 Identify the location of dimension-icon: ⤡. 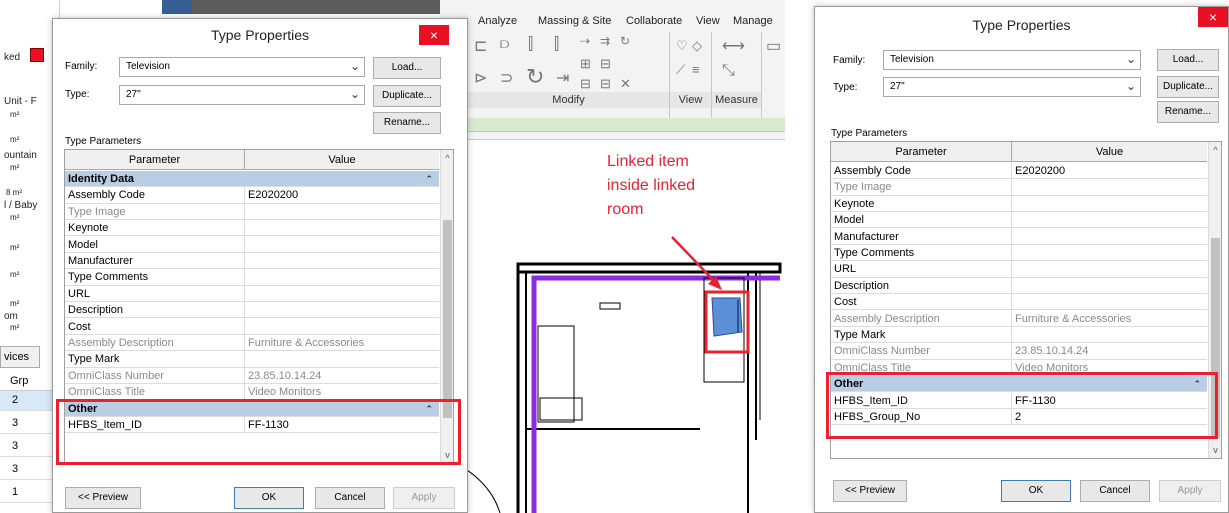
(728, 71).